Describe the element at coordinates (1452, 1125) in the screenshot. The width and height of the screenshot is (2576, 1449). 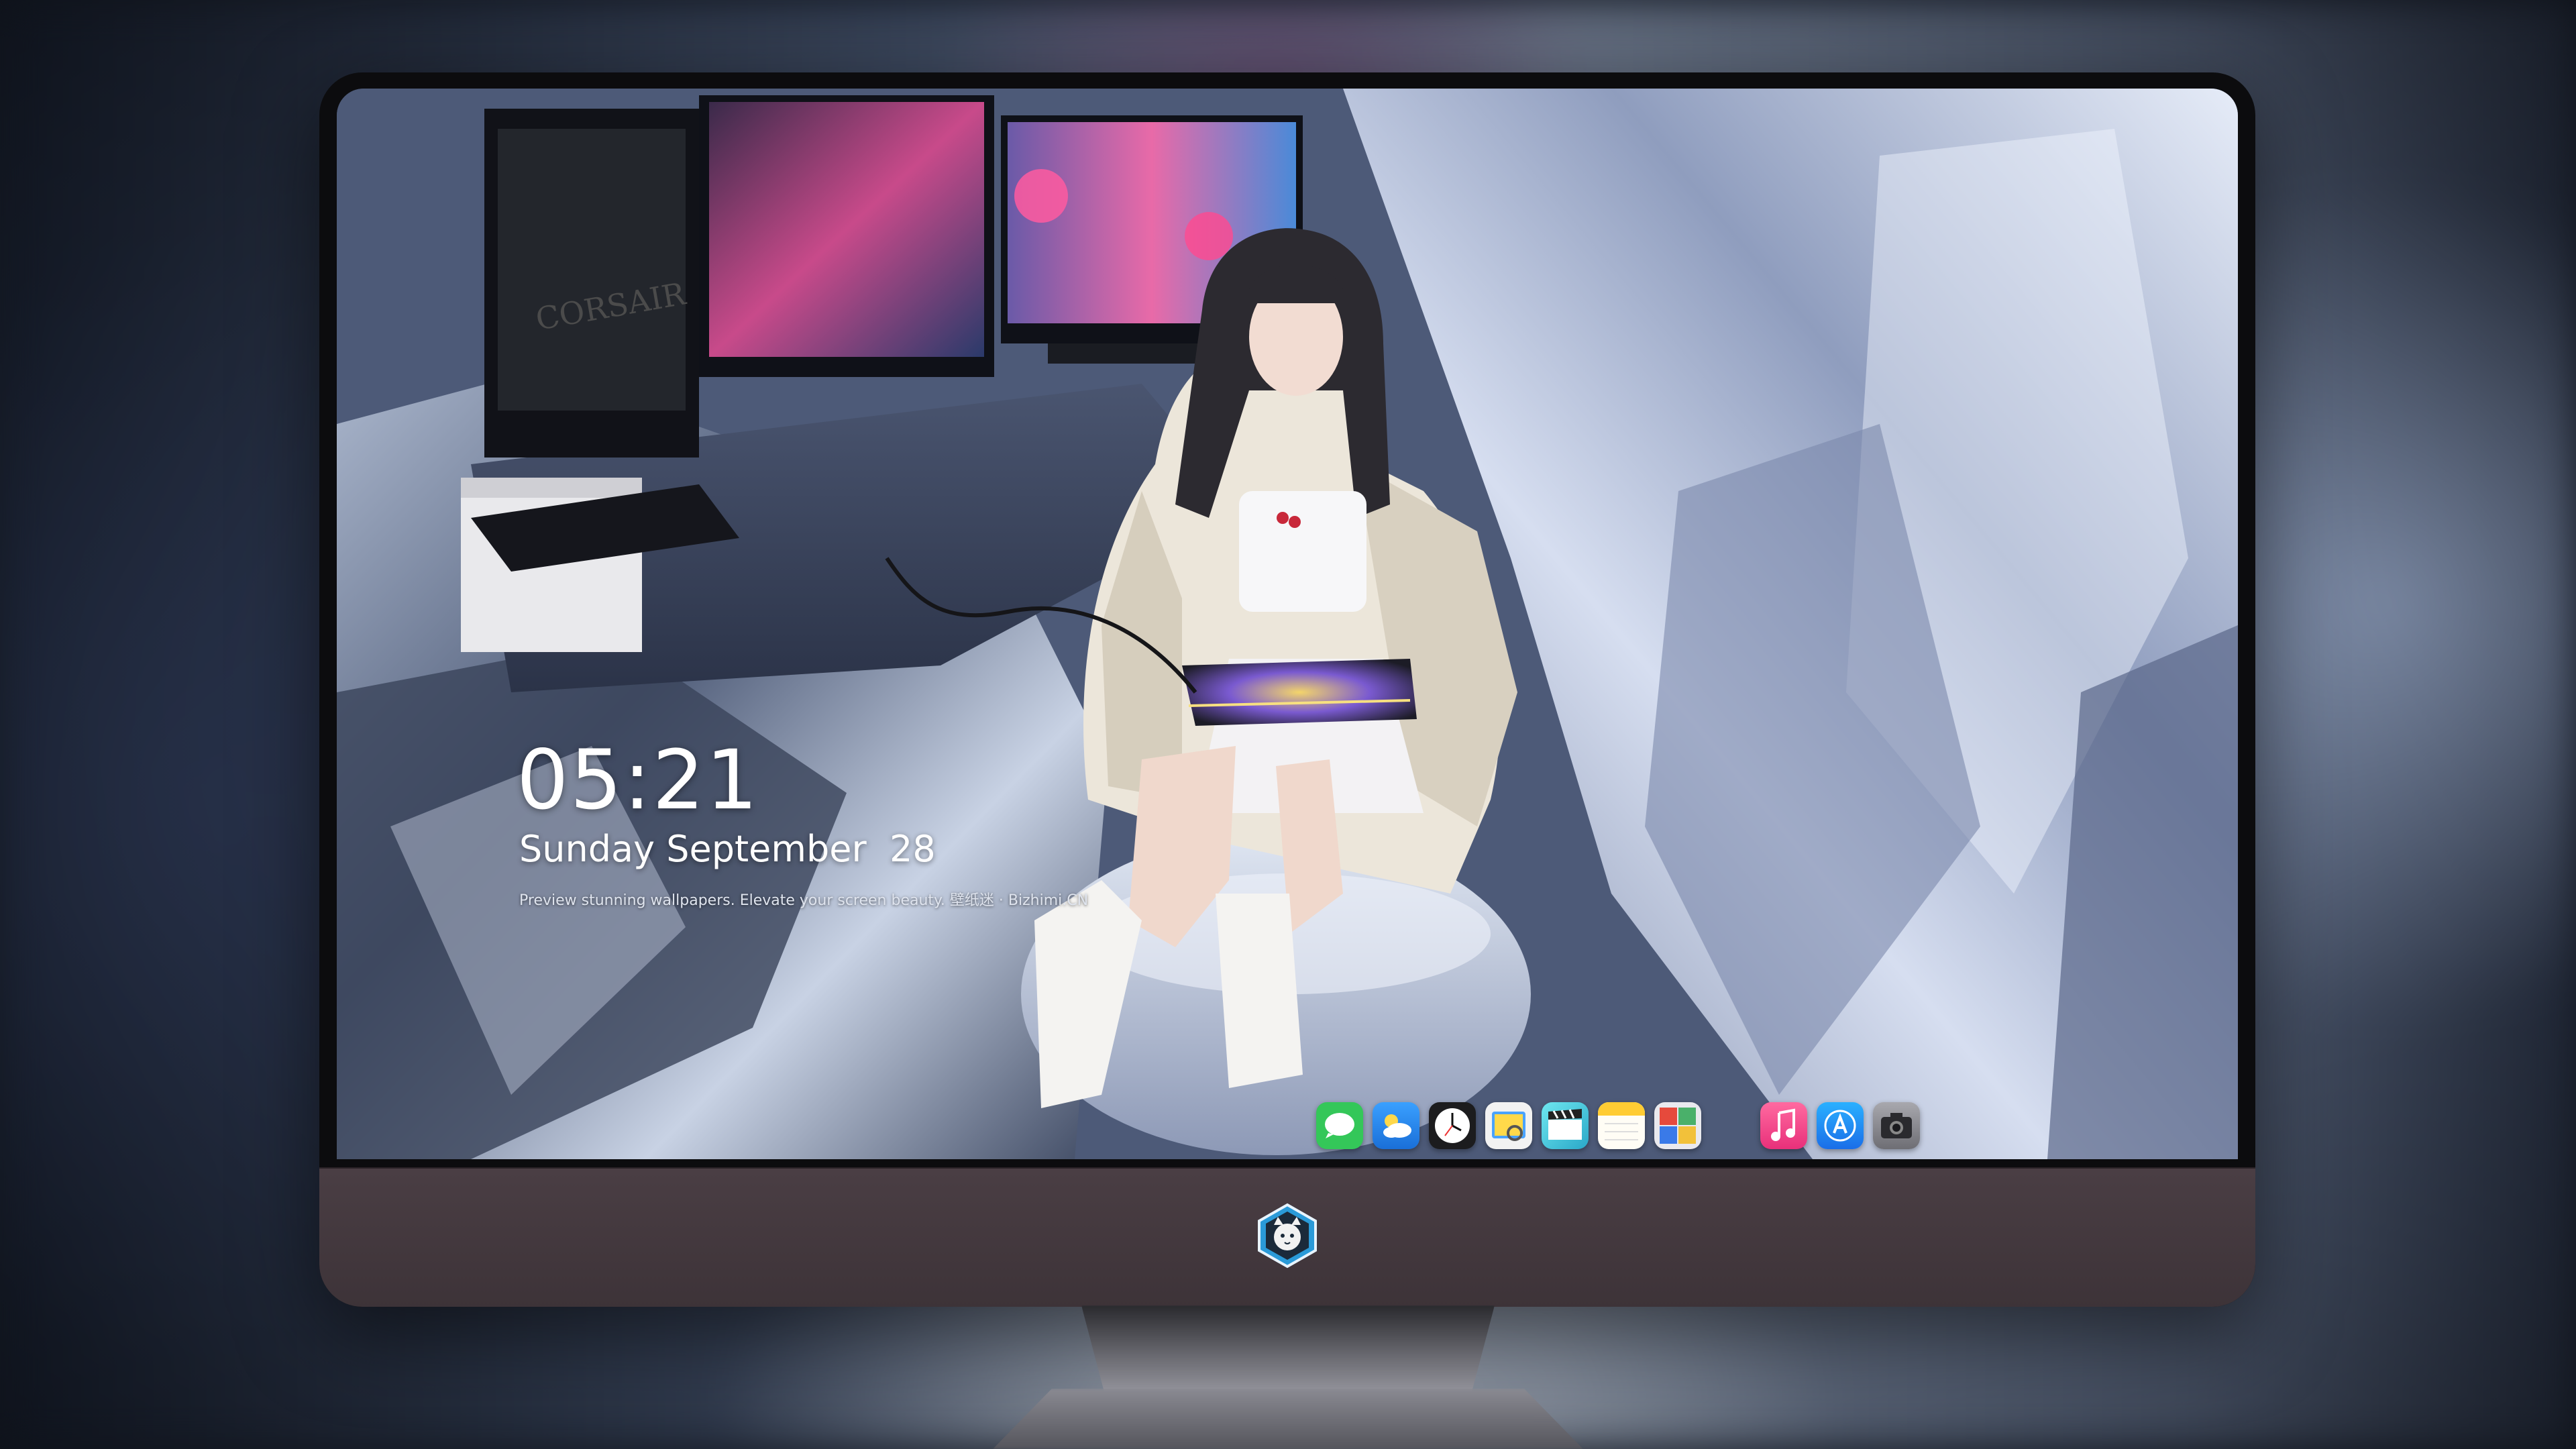
I see `clock-icon` at that location.